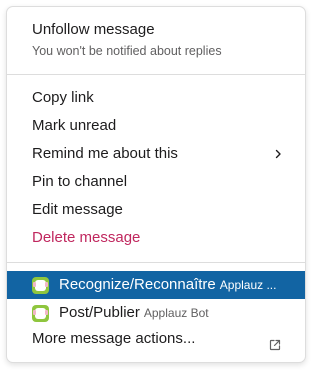 This screenshot has width=320, height=371. I want to click on post-shortcut-bot-name: Applauz Bot, so click(176, 313).